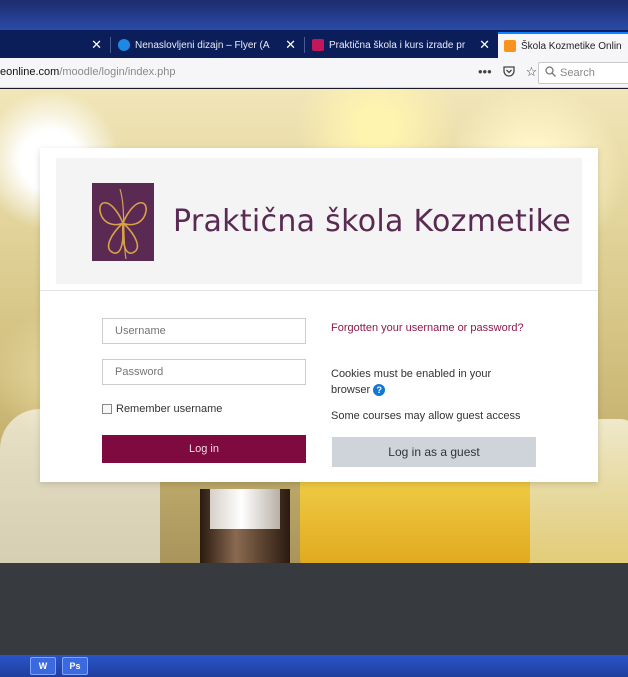  I want to click on oil-bottle, so click(415, 516).